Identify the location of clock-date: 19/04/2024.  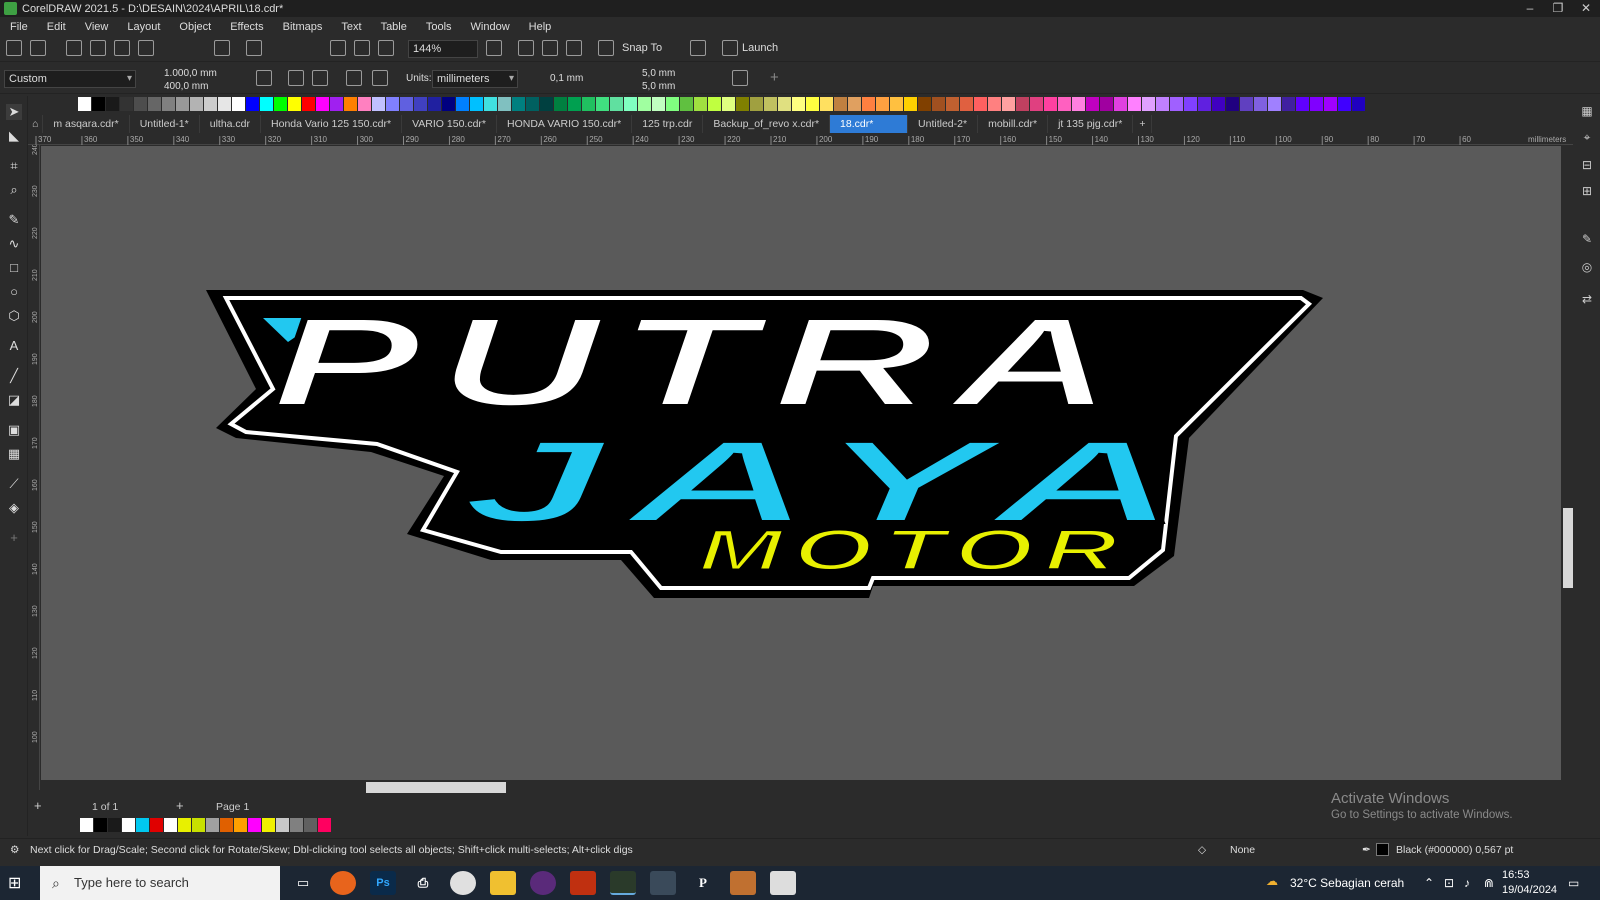
(1529, 890).